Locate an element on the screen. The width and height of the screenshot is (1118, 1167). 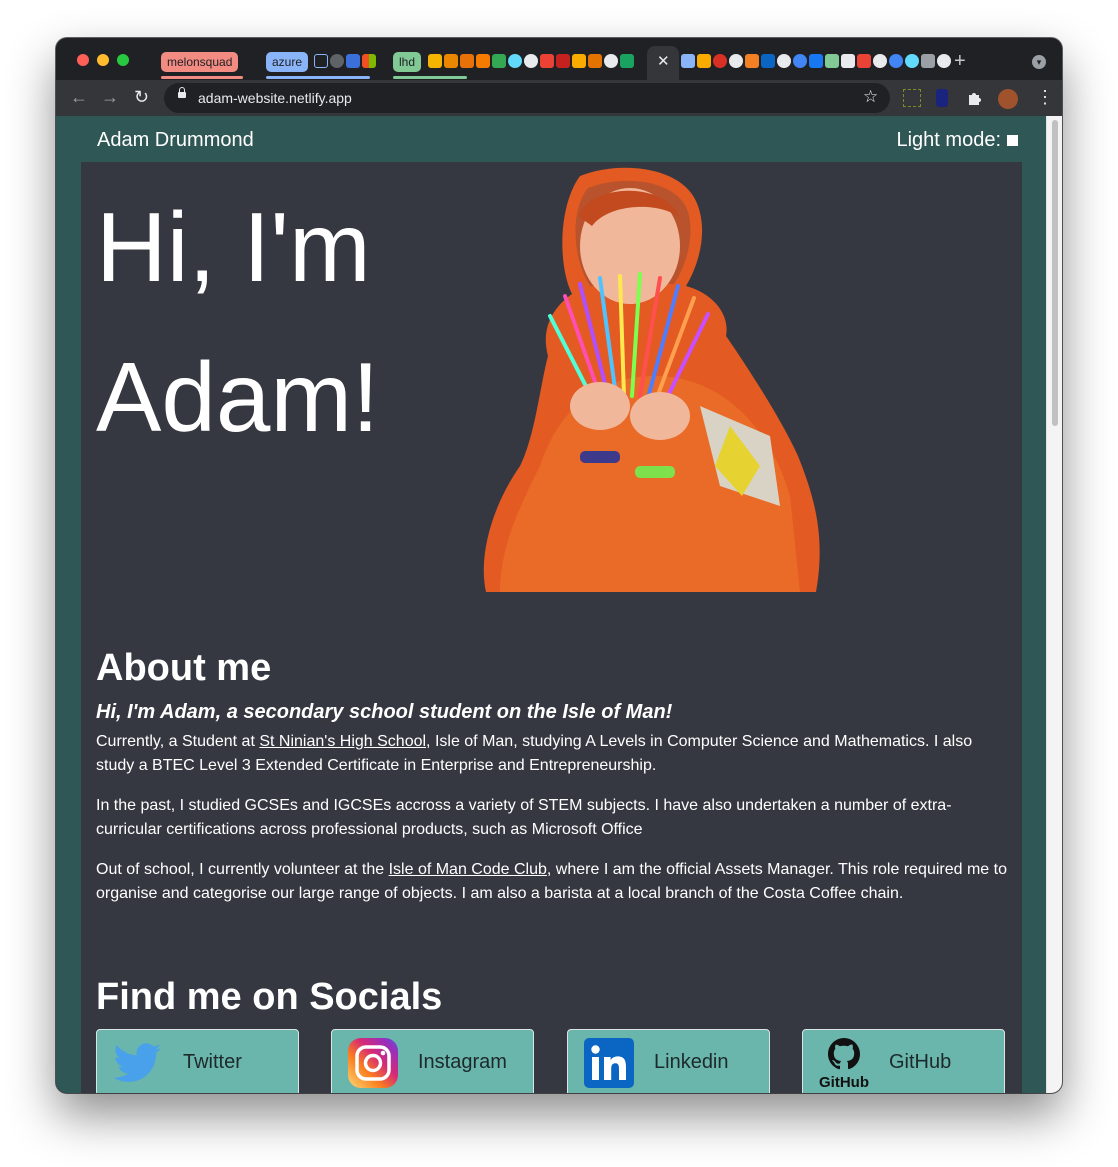
socials-heading: Find me on Socials is located at coordinates (269, 997).